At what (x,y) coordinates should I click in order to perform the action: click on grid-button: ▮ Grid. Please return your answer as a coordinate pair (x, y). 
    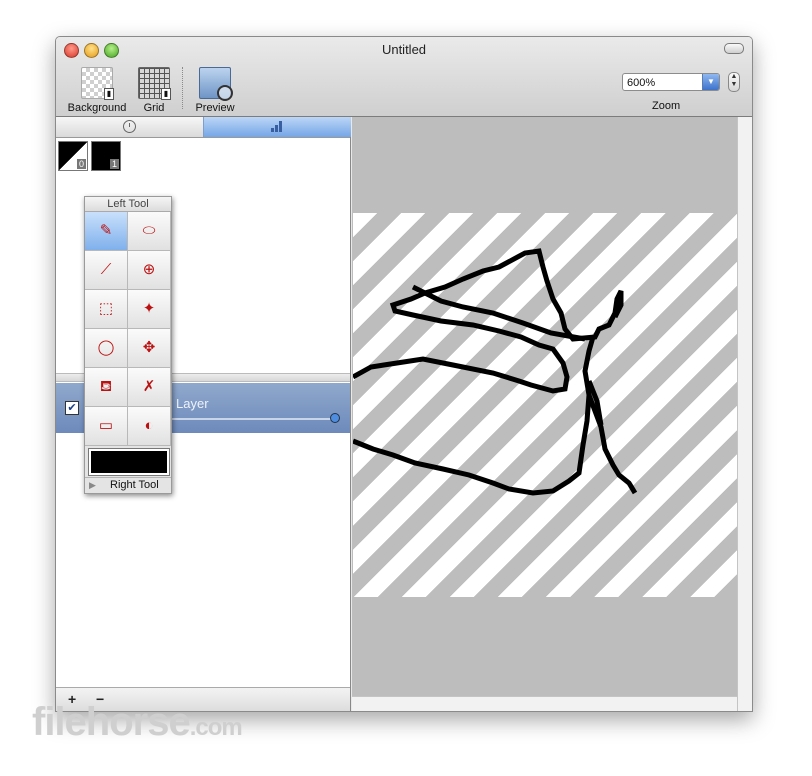
    Looking at the image, I should click on (154, 90).